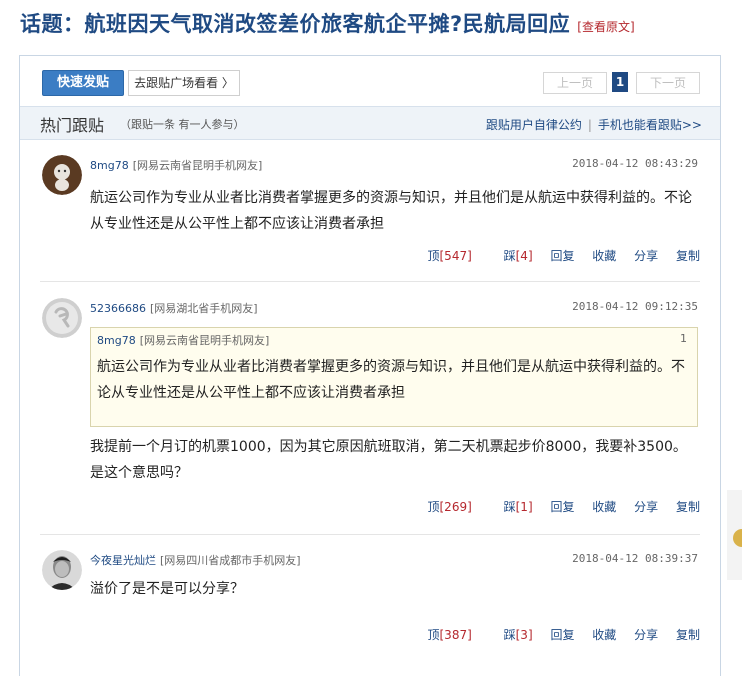  Describe the element at coordinates (683, 338) in the screenshot. I see `quote-floor-number: 1` at that location.